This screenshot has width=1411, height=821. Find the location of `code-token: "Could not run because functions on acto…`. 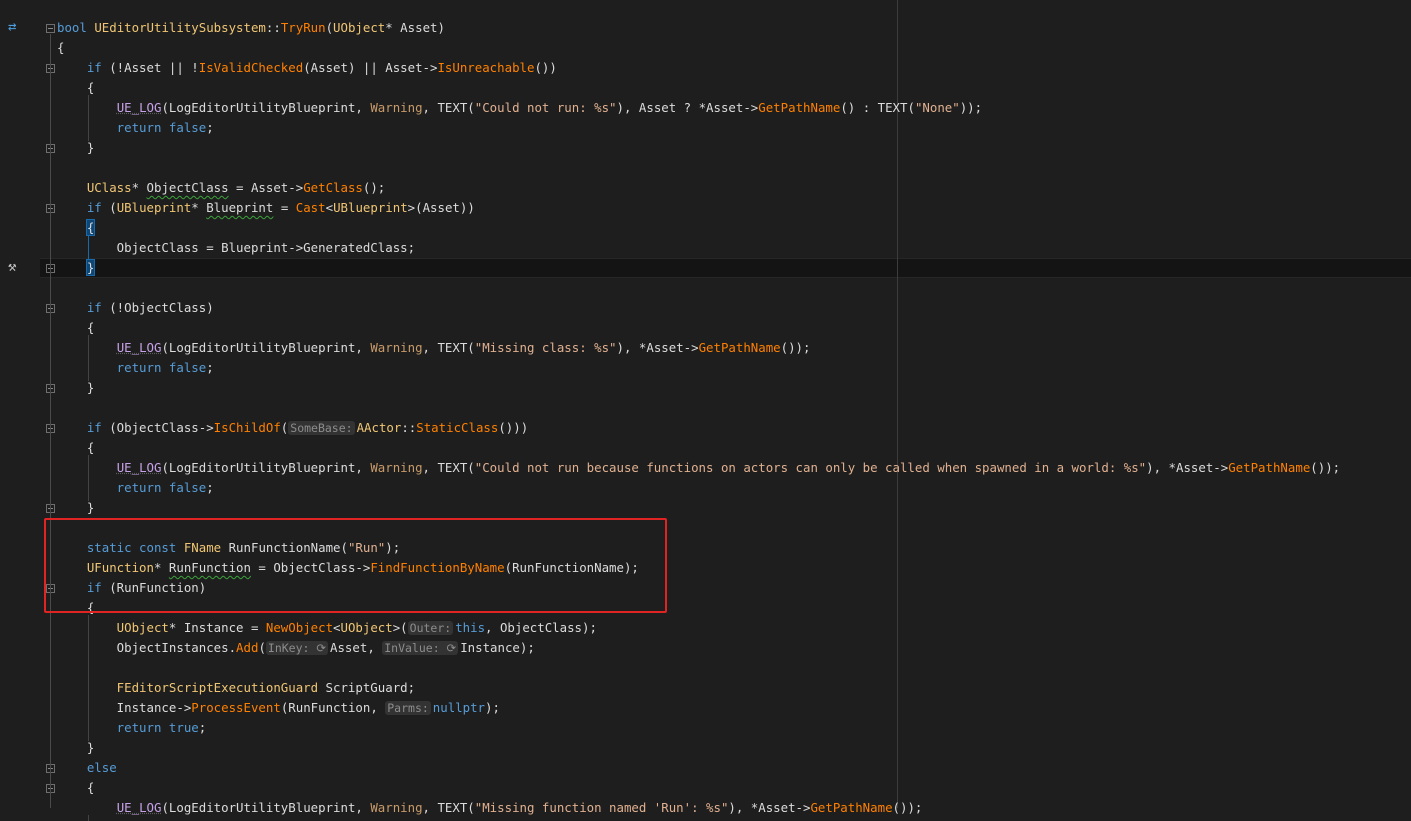

code-token: "Could not run because functions on acto… is located at coordinates (810, 467).